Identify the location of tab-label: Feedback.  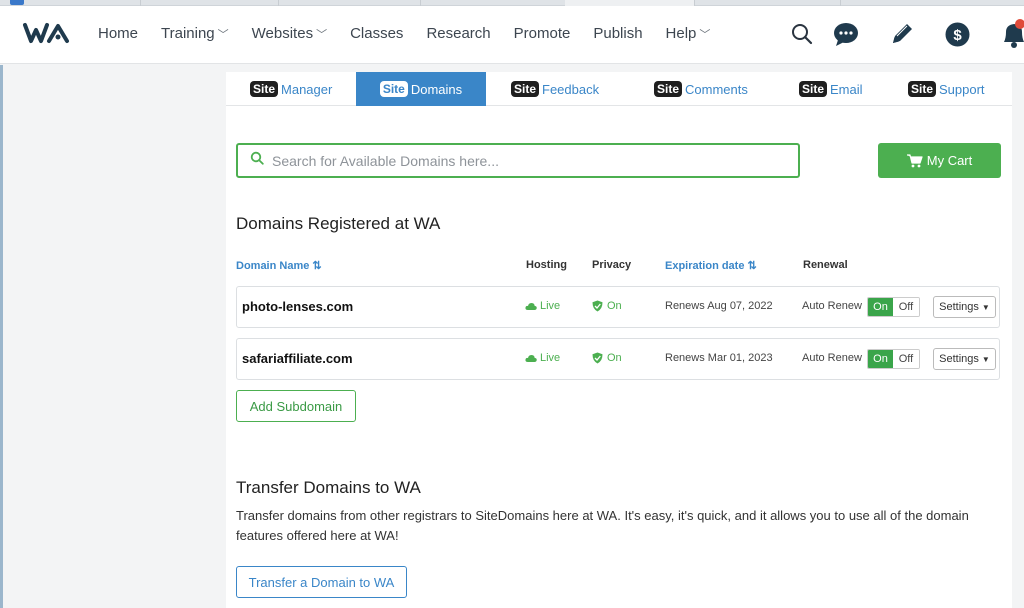
(571, 89).